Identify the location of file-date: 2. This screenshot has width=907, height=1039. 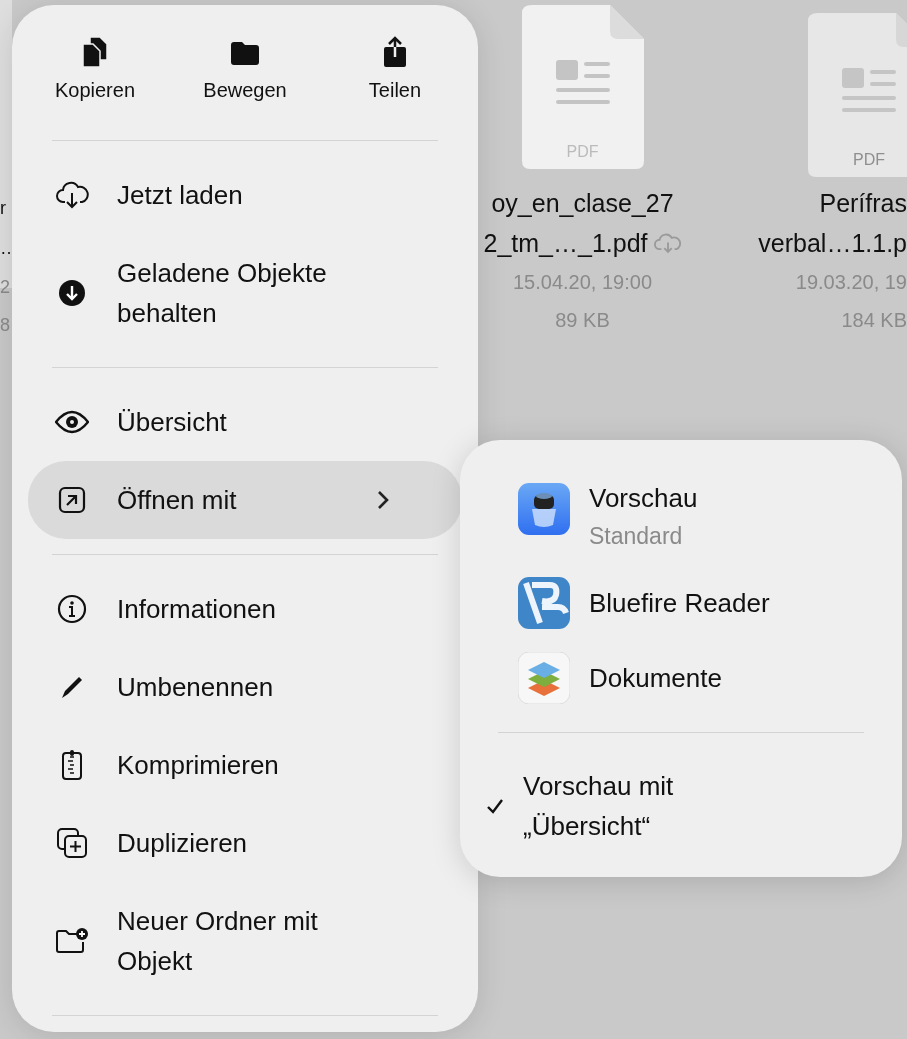
(5, 287).